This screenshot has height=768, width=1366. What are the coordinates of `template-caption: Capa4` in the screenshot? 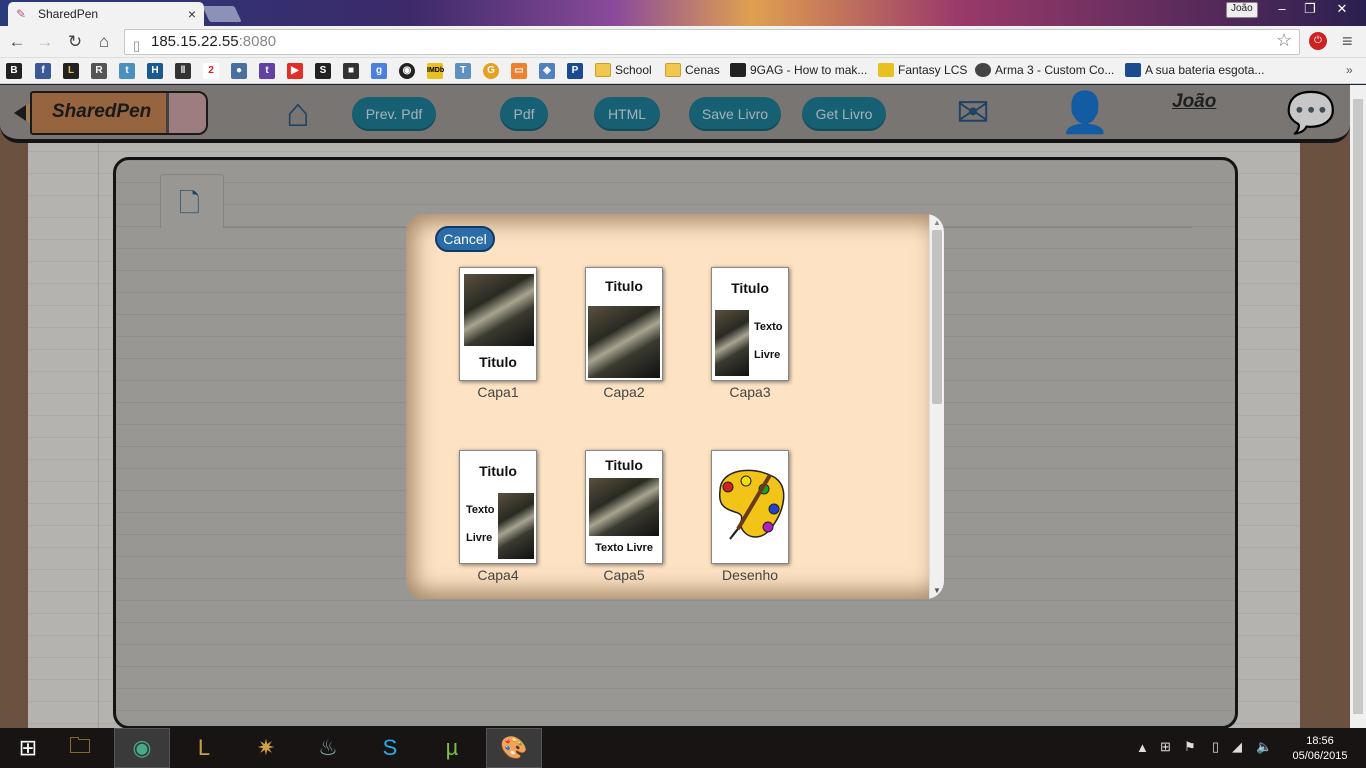 It's located at (498, 575).